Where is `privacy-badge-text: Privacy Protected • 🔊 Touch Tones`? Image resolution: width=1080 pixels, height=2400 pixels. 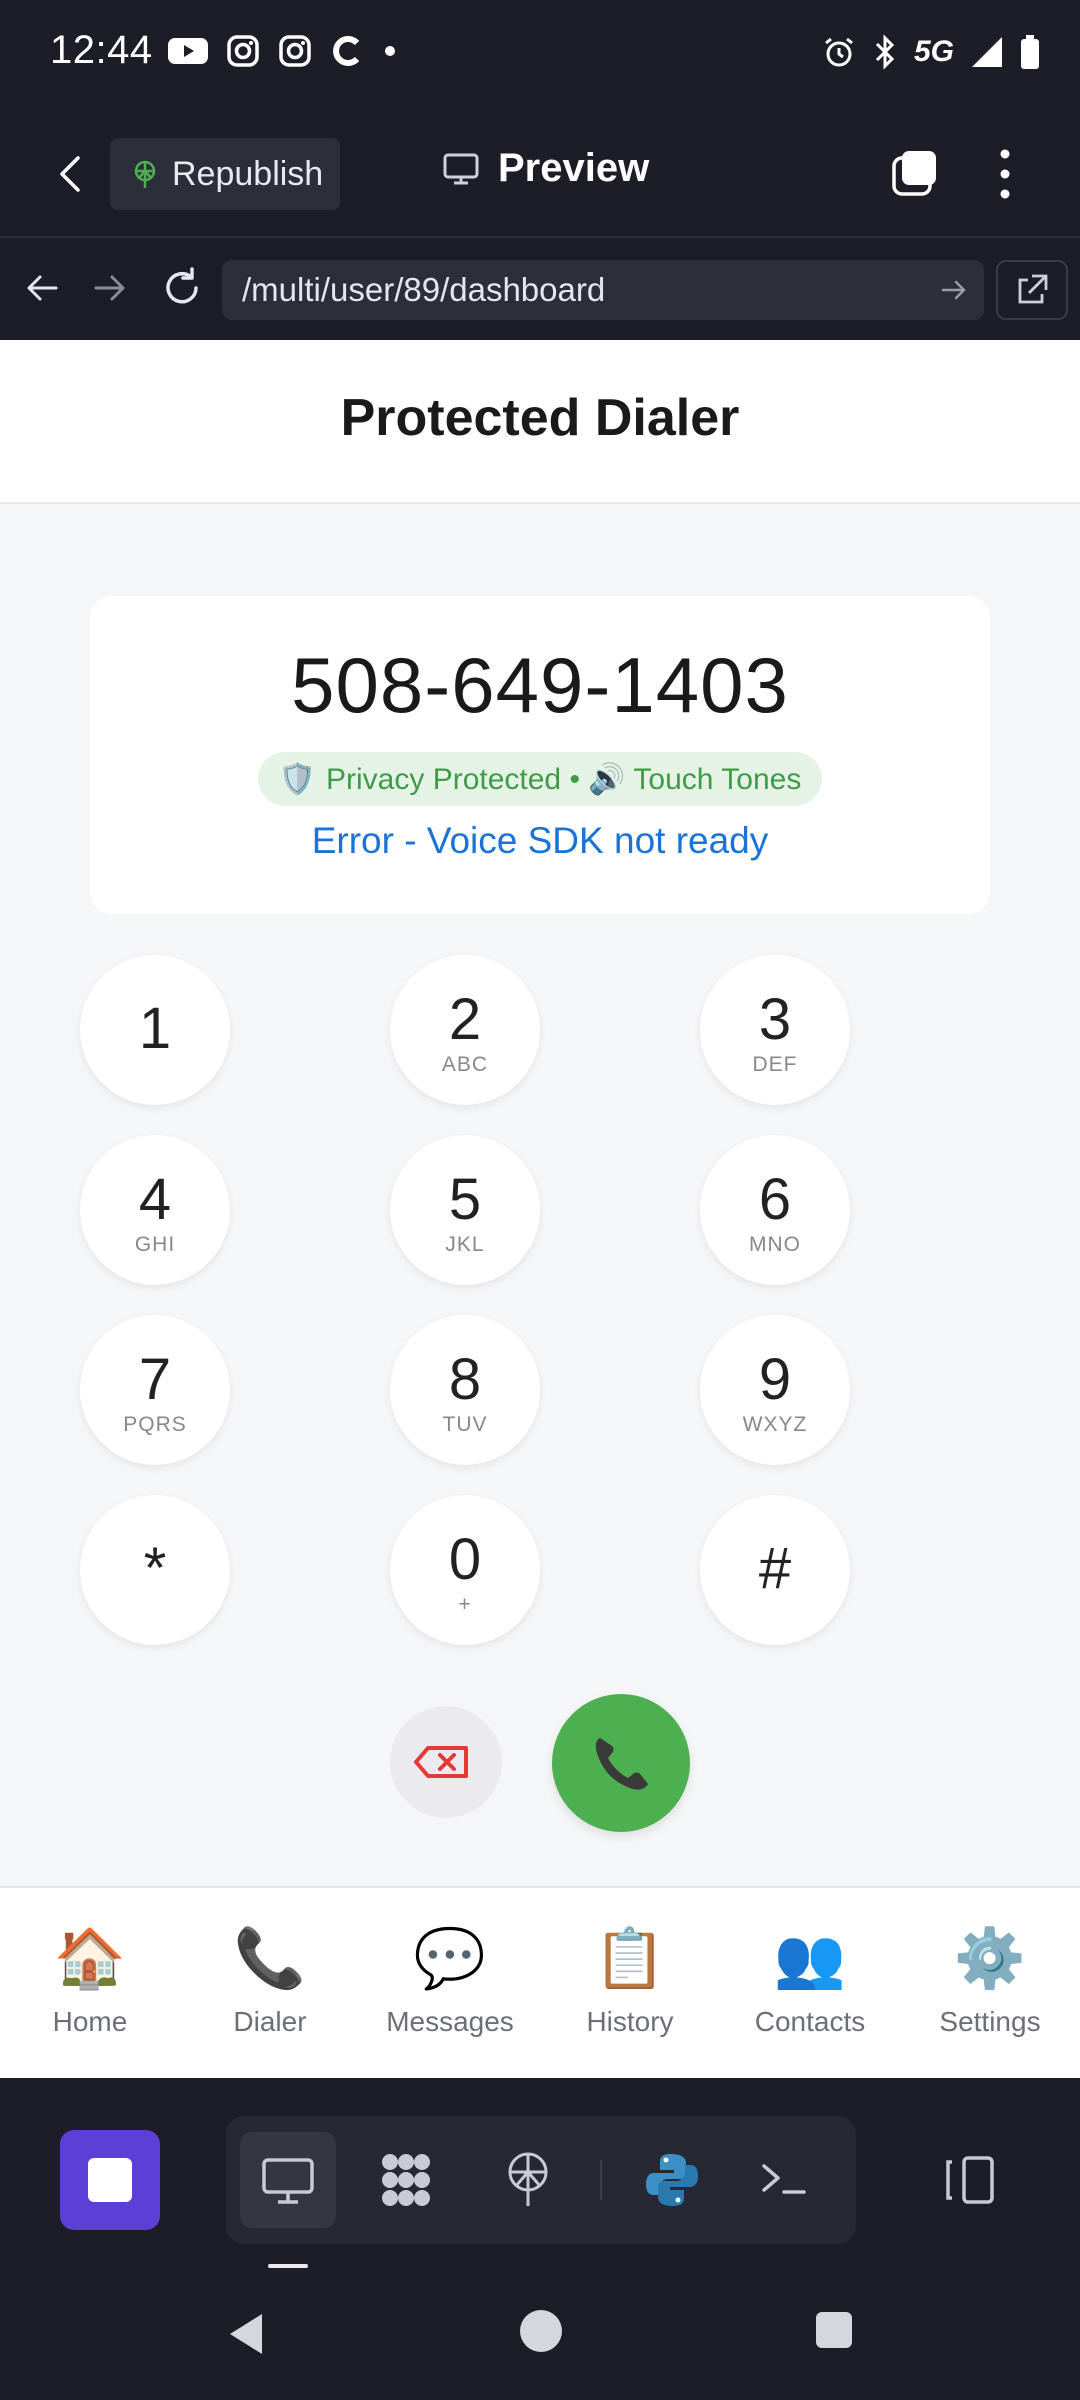 privacy-badge-text: Privacy Protected • 🔊 Touch Tones is located at coordinates (564, 779).